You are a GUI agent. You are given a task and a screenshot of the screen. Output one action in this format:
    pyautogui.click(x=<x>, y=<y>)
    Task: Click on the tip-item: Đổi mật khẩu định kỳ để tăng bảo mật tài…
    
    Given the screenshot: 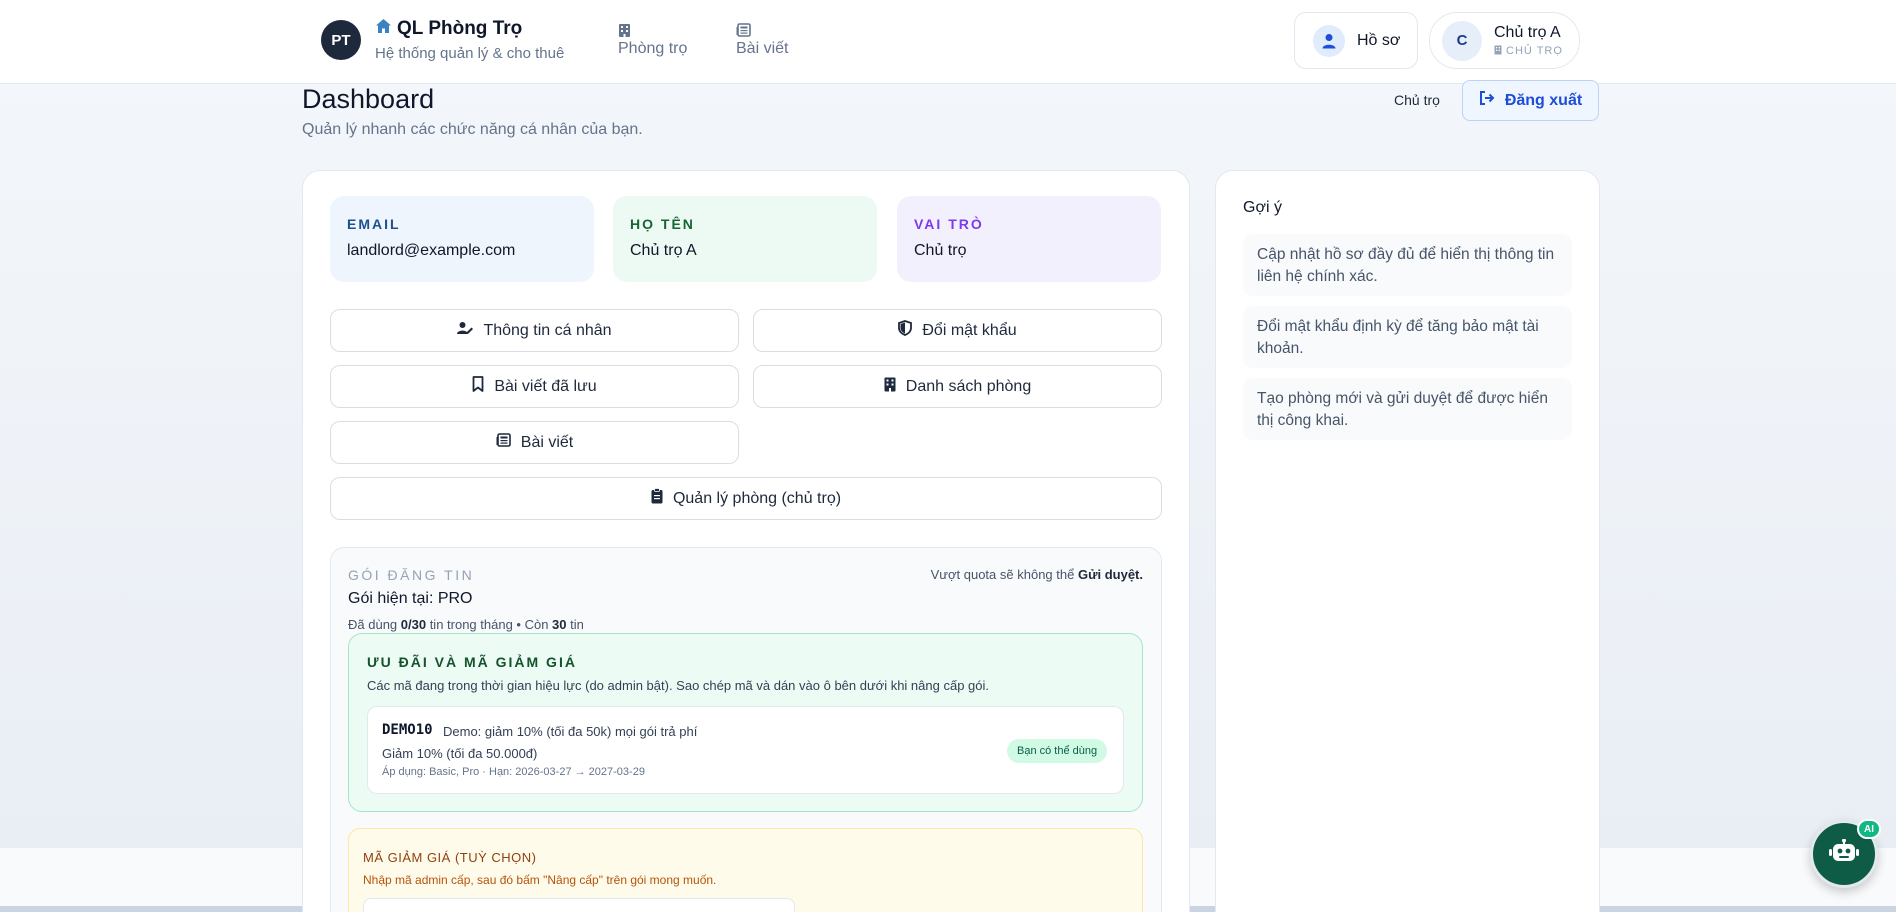 What is the action you would take?
    pyautogui.click(x=1407, y=337)
    